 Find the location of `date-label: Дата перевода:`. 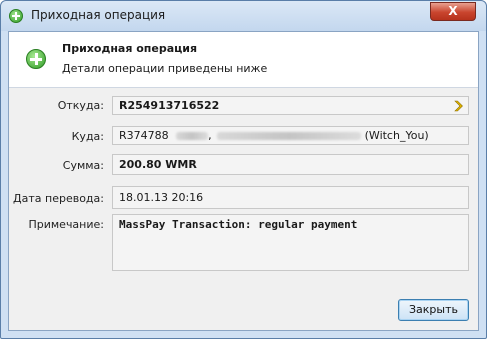

date-label: Дата перевода: is located at coordinates (58, 198).